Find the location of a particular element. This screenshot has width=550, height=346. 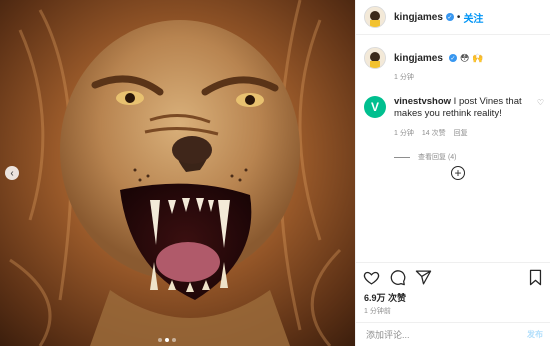

caption-username: kingjames is located at coordinates (418, 58).